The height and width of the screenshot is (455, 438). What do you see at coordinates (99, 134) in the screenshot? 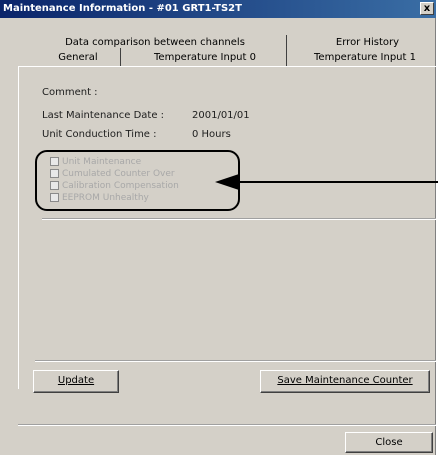
I see `unit-conduction-label: Unit Conduction Time :` at bounding box center [99, 134].